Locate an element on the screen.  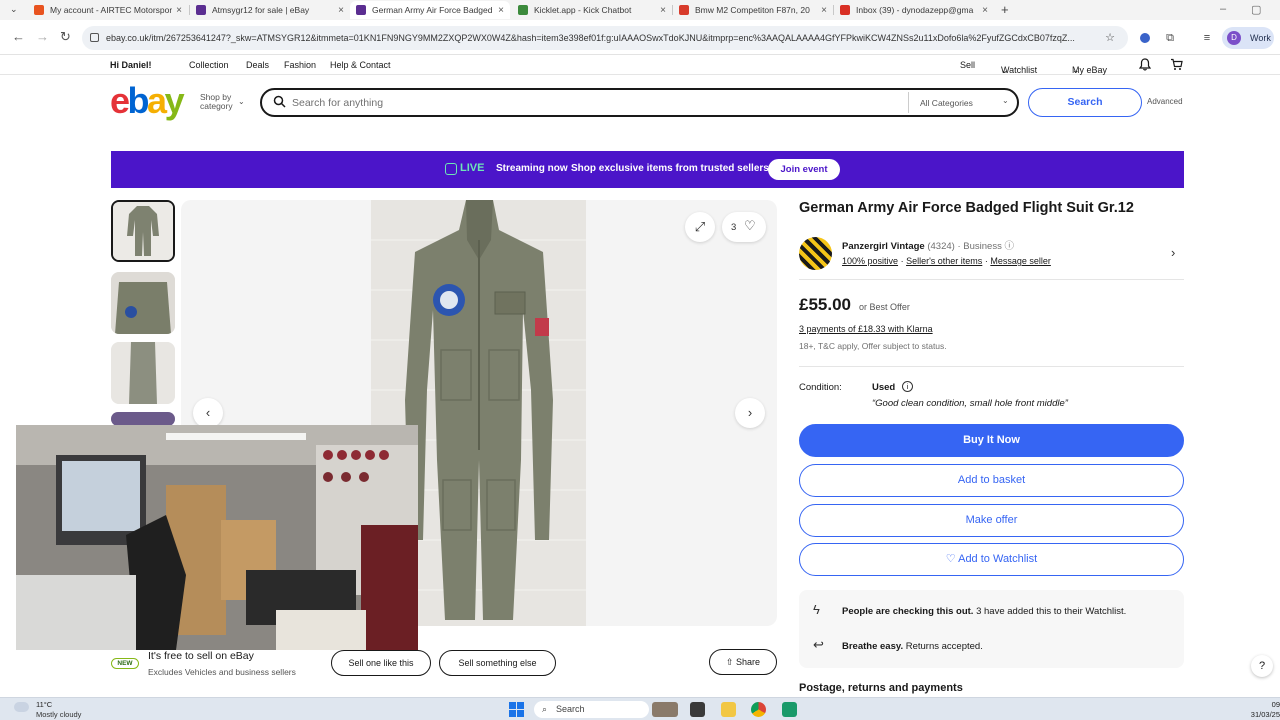
media-control-icon: ≡ is located at coordinates (1207, 38).